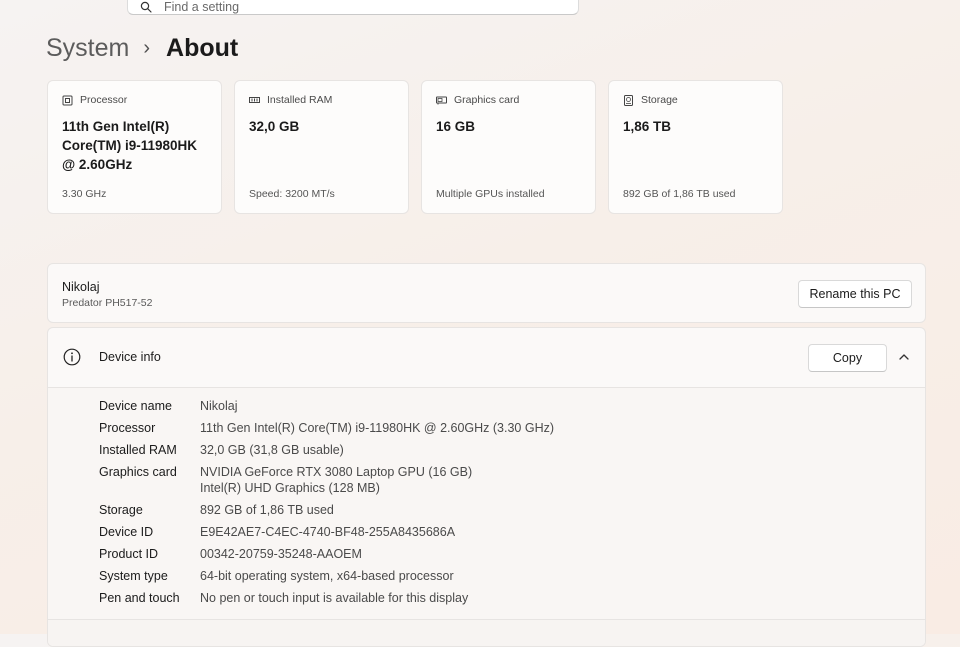 The width and height of the screenshot is (960, 647). I want to click on breadcrumb-system-link: System, so click(87, 48).